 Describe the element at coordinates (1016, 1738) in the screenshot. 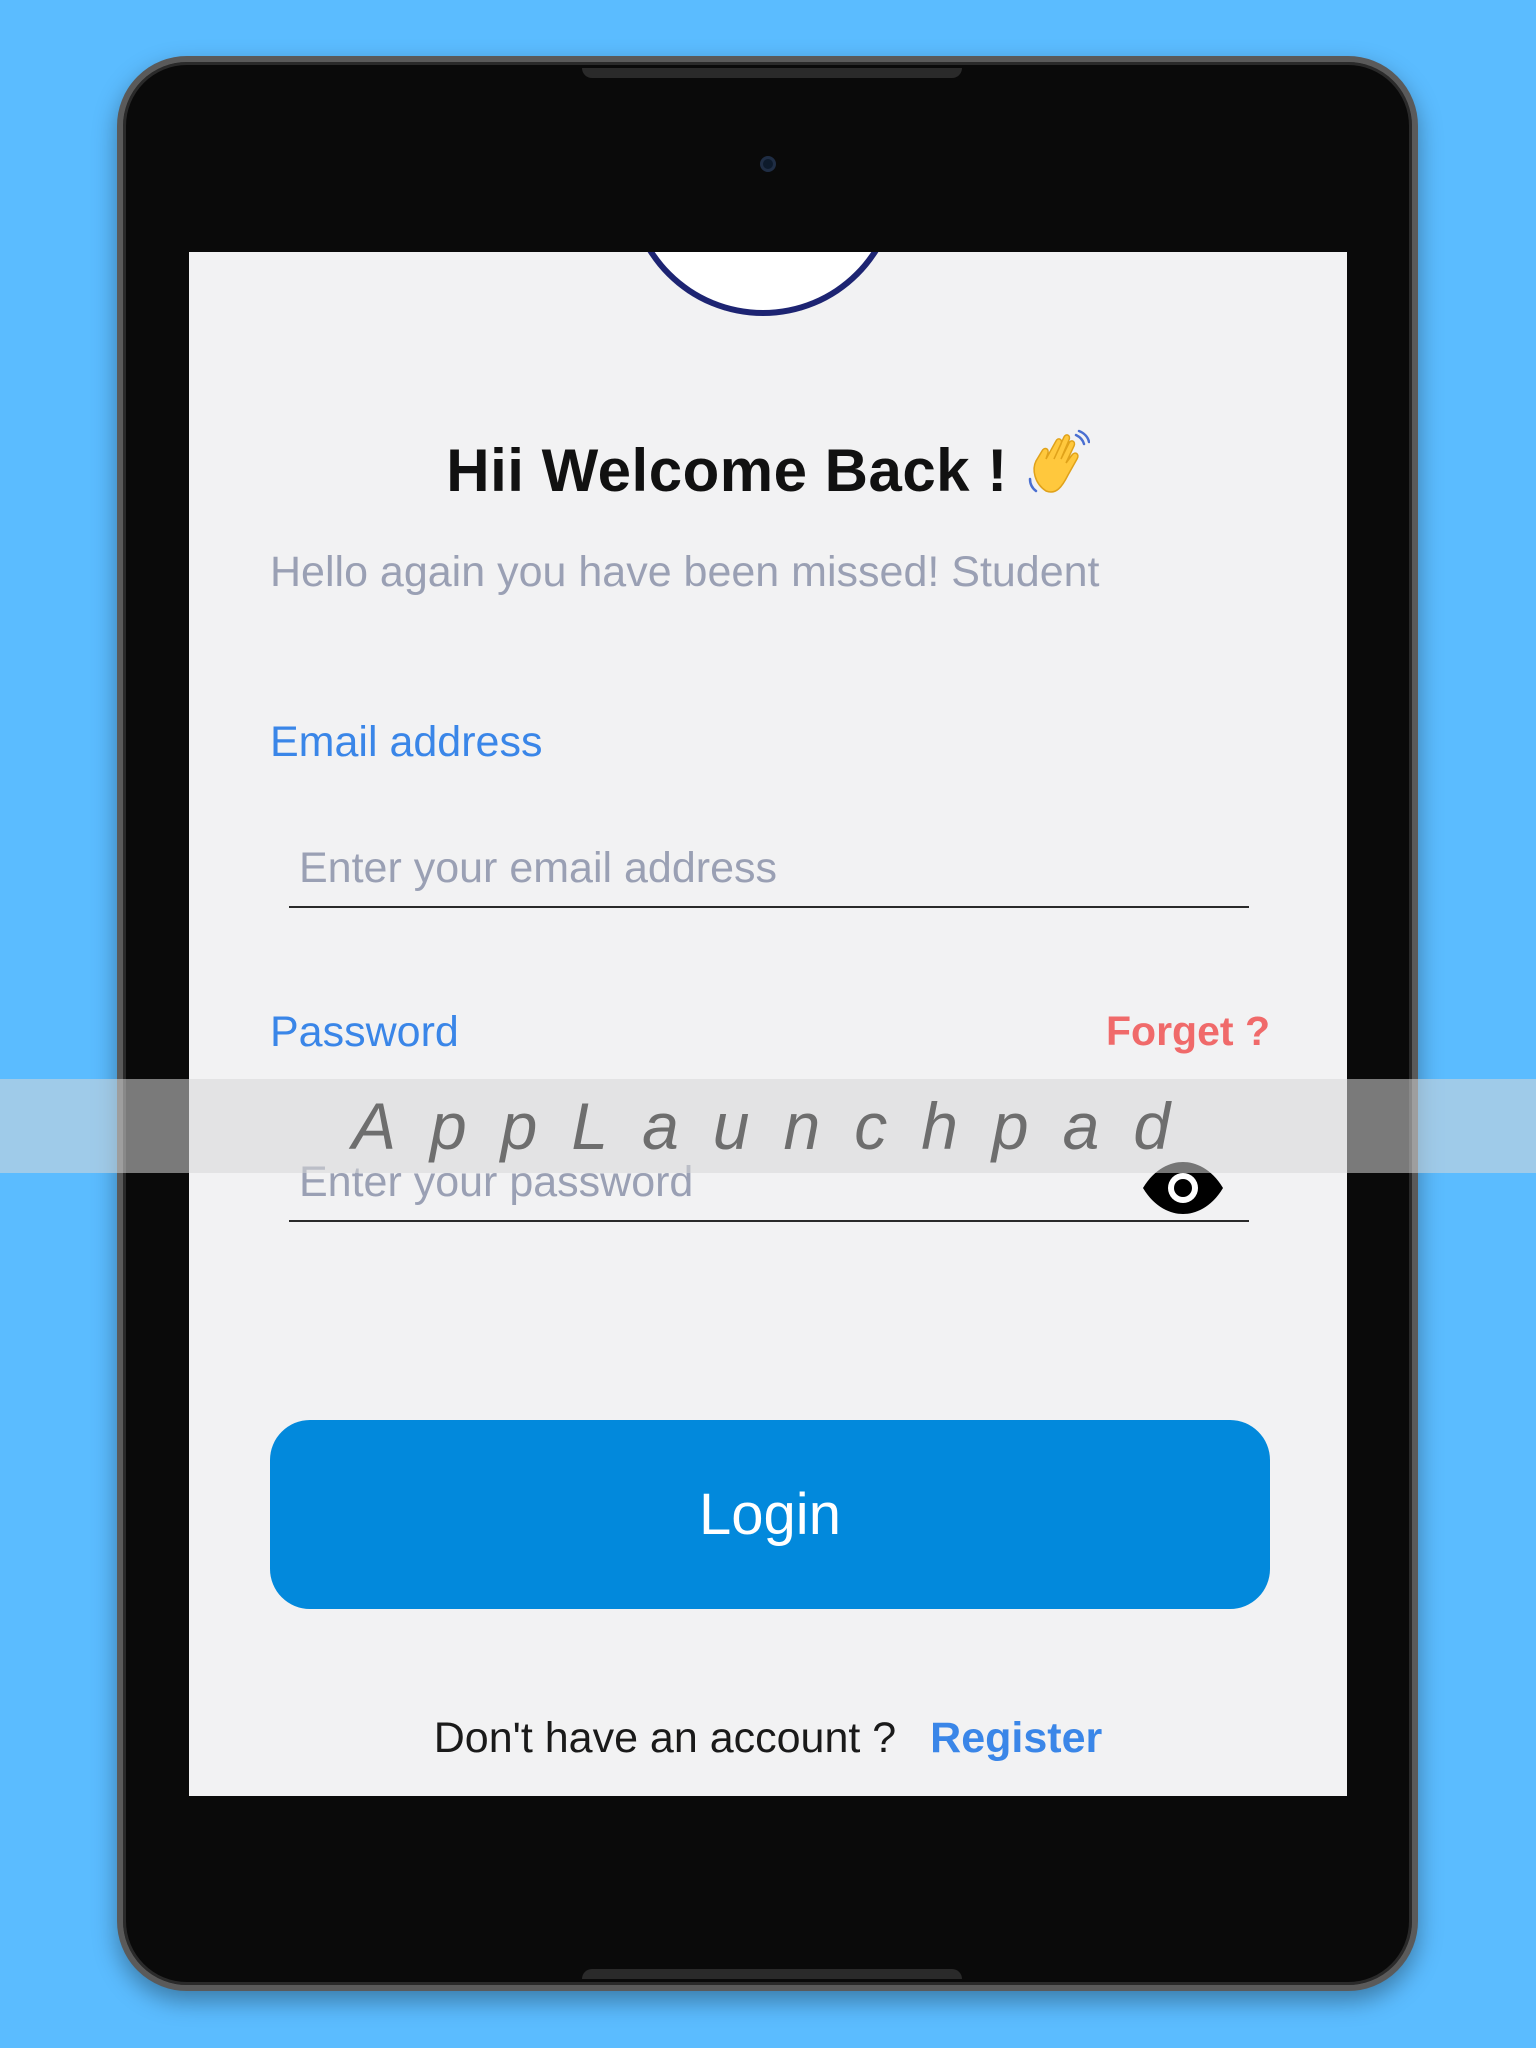

I see `register-link: Register` at that location.